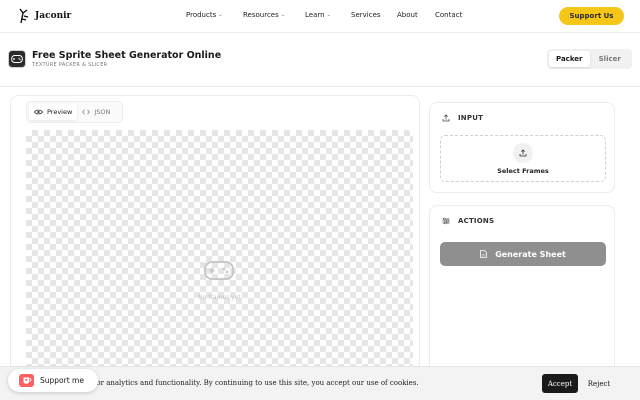 The image size is (640, 400). I want to click on tab-preview: Preview, so click(53, 112).